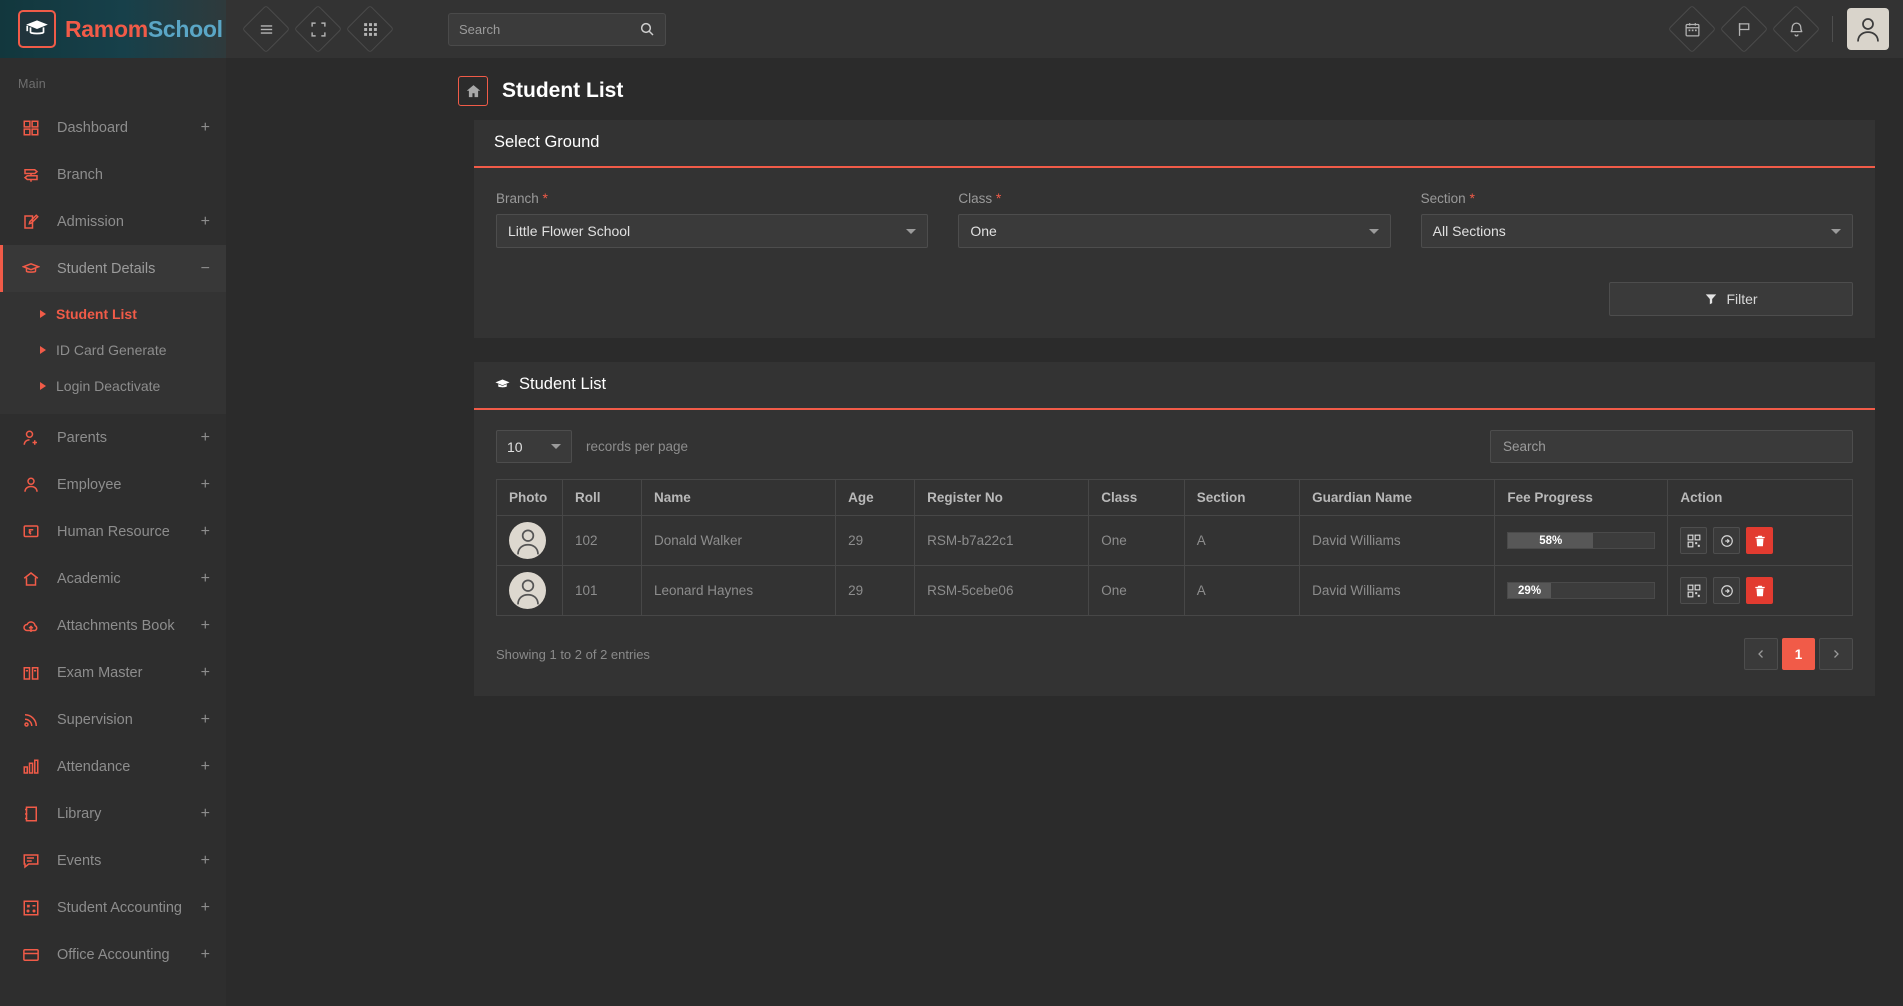 The image size is (1903, 1006). What do you see at coordinates (113, 578) in the screenshot?
I see `sidebar-item-academic: Academic +` at bounding box center [113, 578].